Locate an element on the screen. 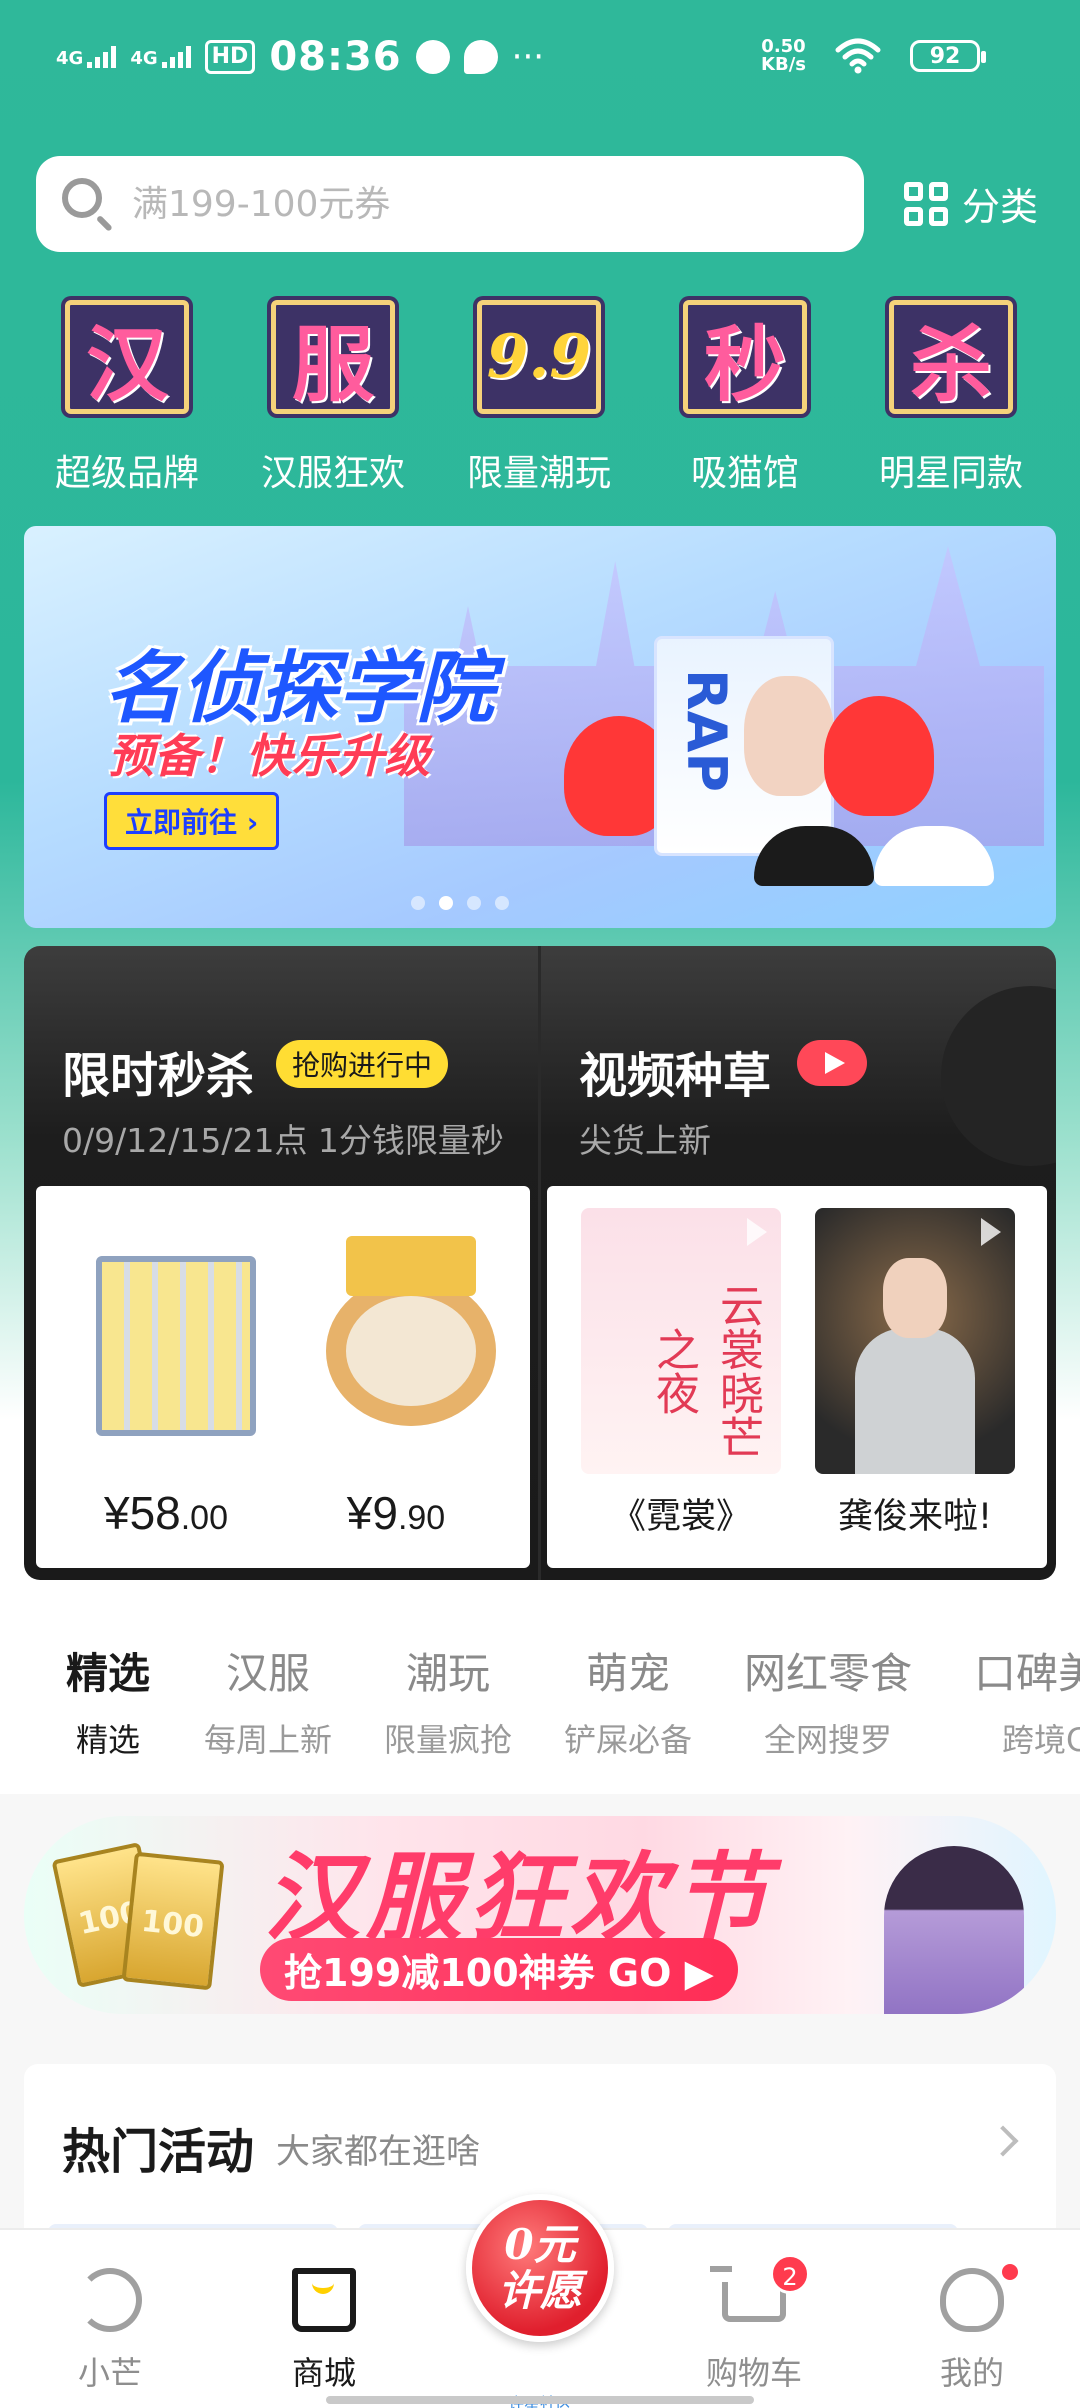 This screenshot has width=1080, height=2408. quick-nav-item-cats: 秒 吸猫馆 is located at coordinates (745, 395).